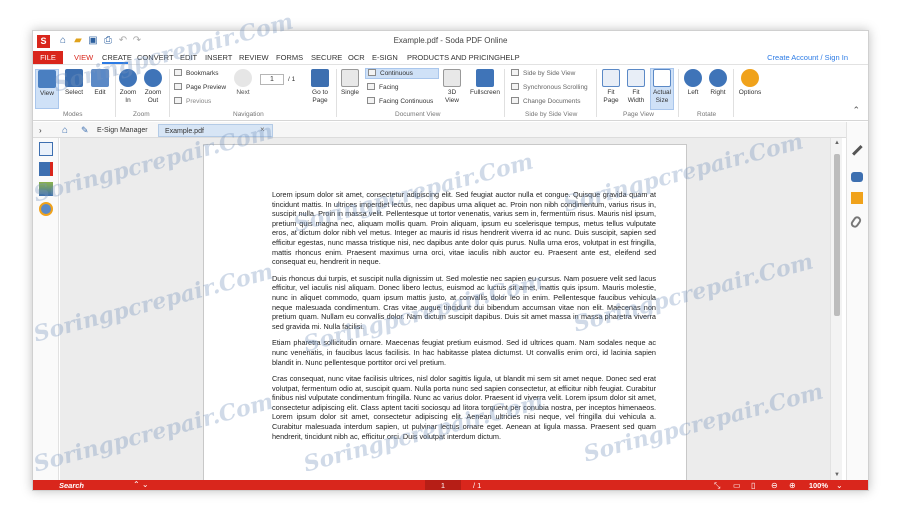 The height and width of the screenshot is (523, 900). What do you see at coordinates (46, 149) in the screenshot?
I see `thumbnails-icon` at bounding box center [46, 149].